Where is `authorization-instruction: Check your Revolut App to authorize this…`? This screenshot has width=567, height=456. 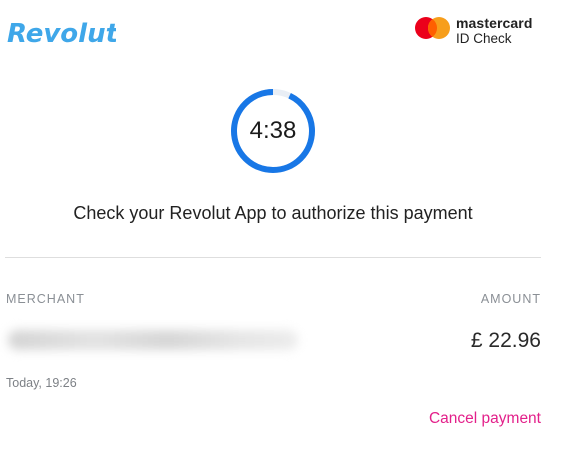
authorization-instruction: Check your Revolut App to authorize this… is located at coordinates (273, 213).